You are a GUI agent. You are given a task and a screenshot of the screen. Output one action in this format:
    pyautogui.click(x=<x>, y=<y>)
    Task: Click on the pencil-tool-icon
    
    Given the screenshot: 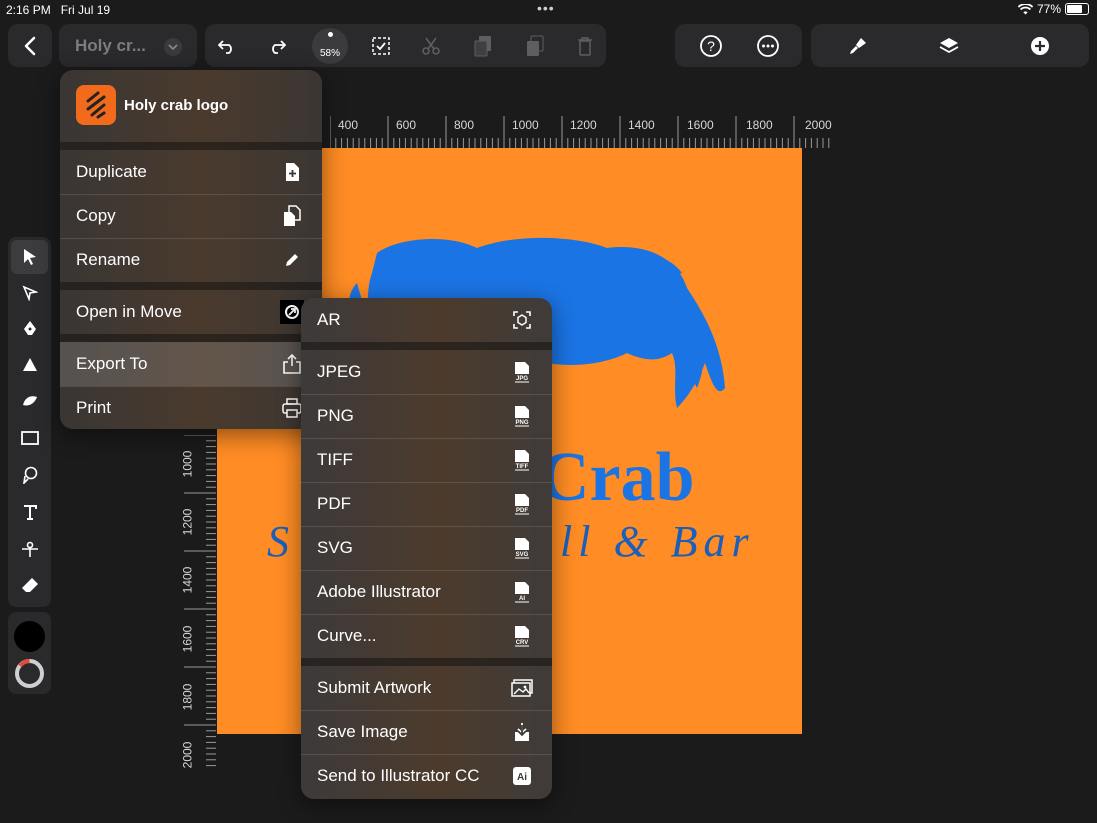 What is the action you would take?
    pyautogui.click(x=29, y=365)
    